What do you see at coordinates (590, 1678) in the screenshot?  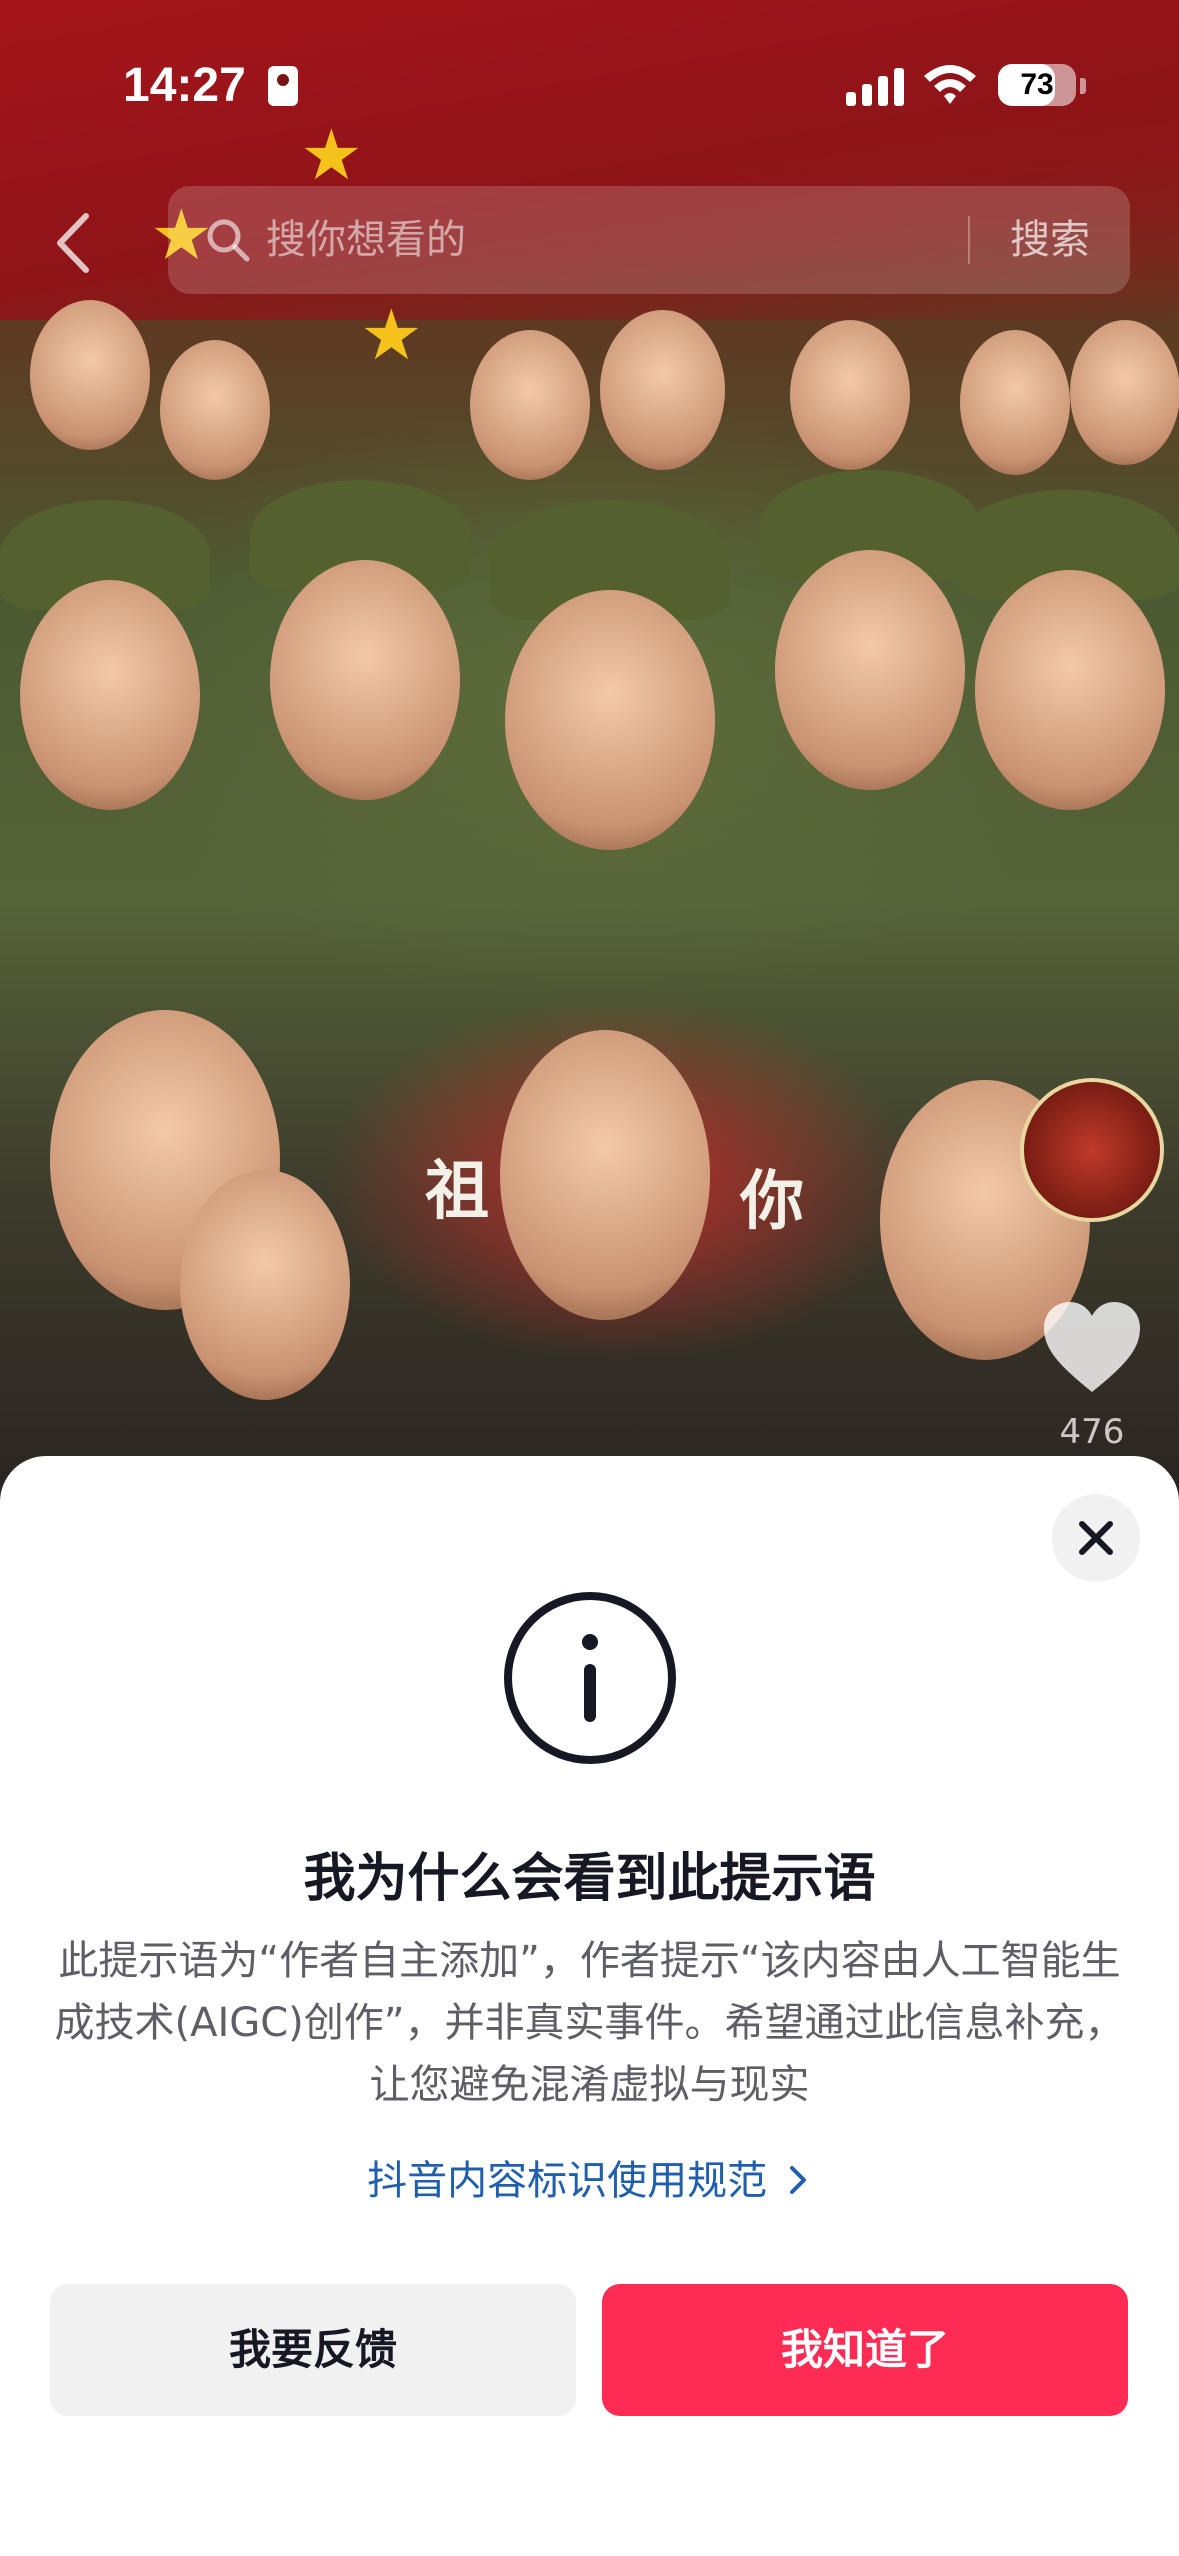 I see `info-icon` at bounding box center [590, 1678].